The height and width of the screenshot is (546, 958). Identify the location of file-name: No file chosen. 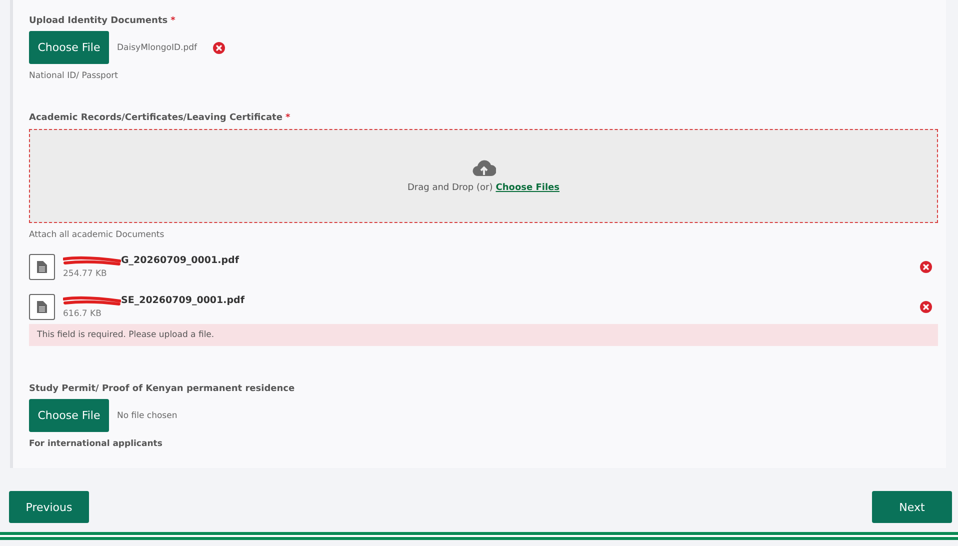
(147, 415).